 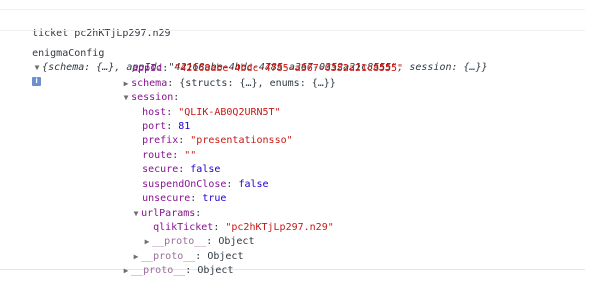 I want to click on prop-proto-root: ▶ __proto__: Object, so click(x=165, y=271).